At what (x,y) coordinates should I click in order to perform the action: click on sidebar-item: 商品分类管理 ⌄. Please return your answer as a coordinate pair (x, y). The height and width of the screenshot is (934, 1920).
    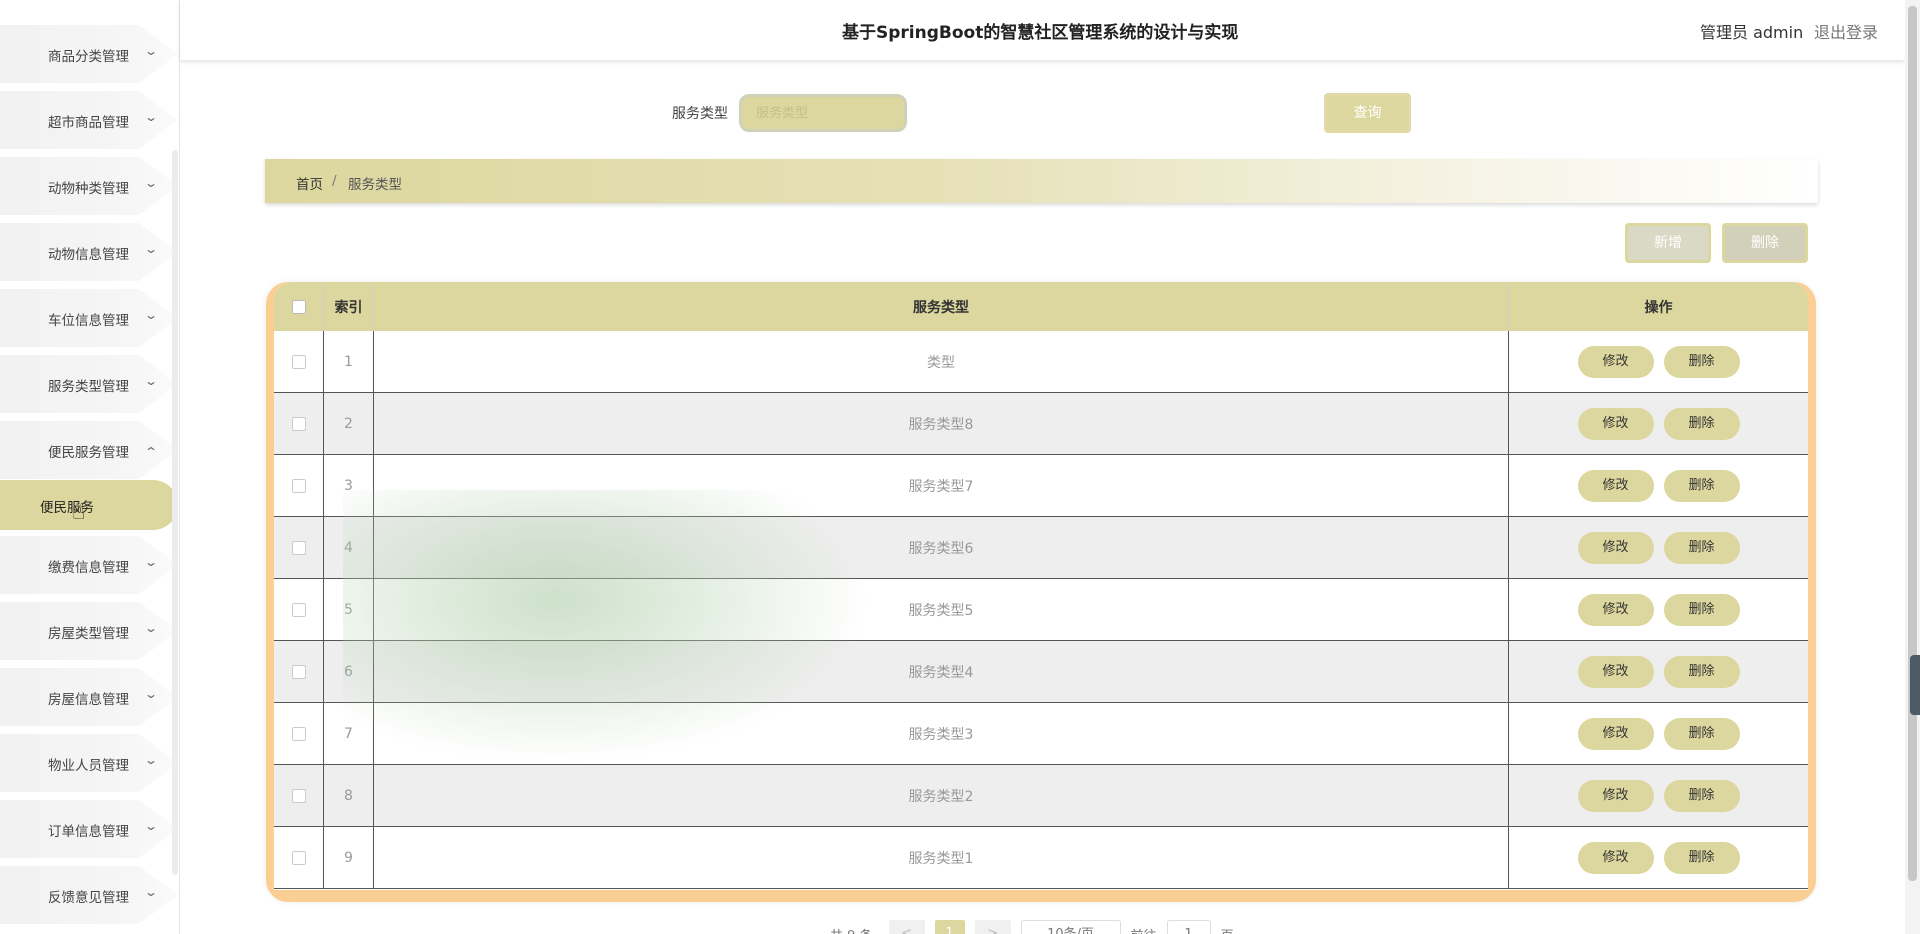
    Looking at the image, I should click on (89, 54).